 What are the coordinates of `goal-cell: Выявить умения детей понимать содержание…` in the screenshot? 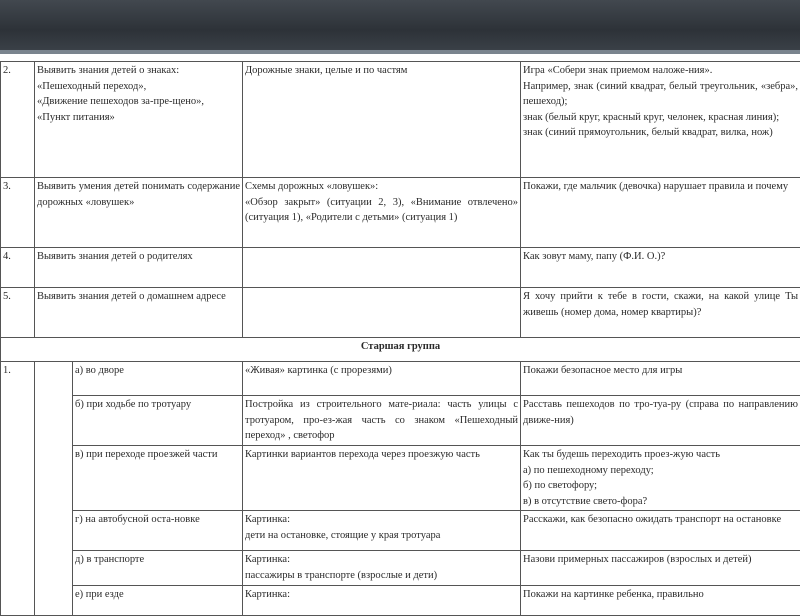 It's located at (139, 213).